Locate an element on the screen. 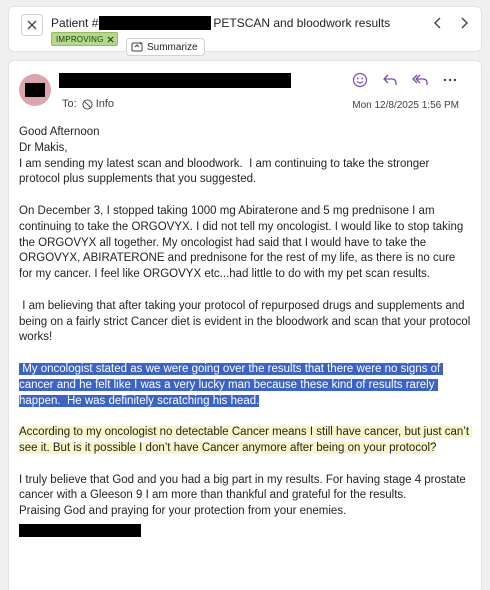 The width and height of the screenshot is (490, 590). more-actions-button is located at coordinates (450, 80).